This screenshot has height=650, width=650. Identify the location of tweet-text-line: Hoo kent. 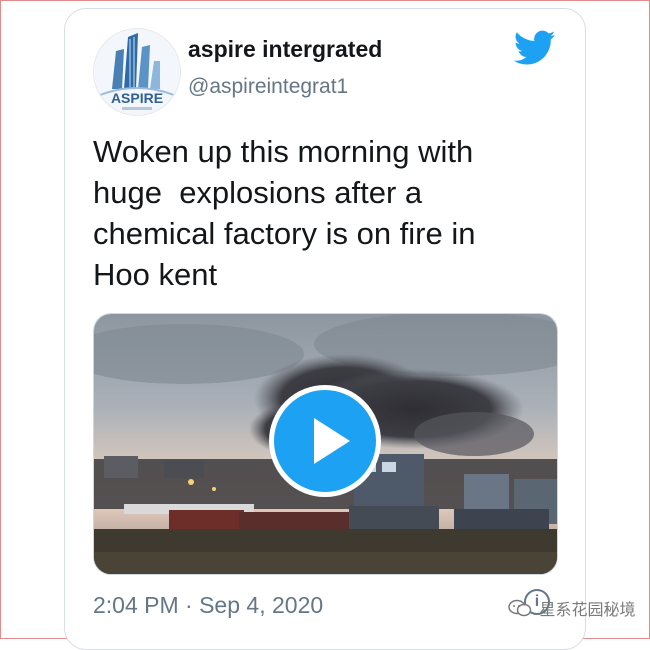
(155, 274).